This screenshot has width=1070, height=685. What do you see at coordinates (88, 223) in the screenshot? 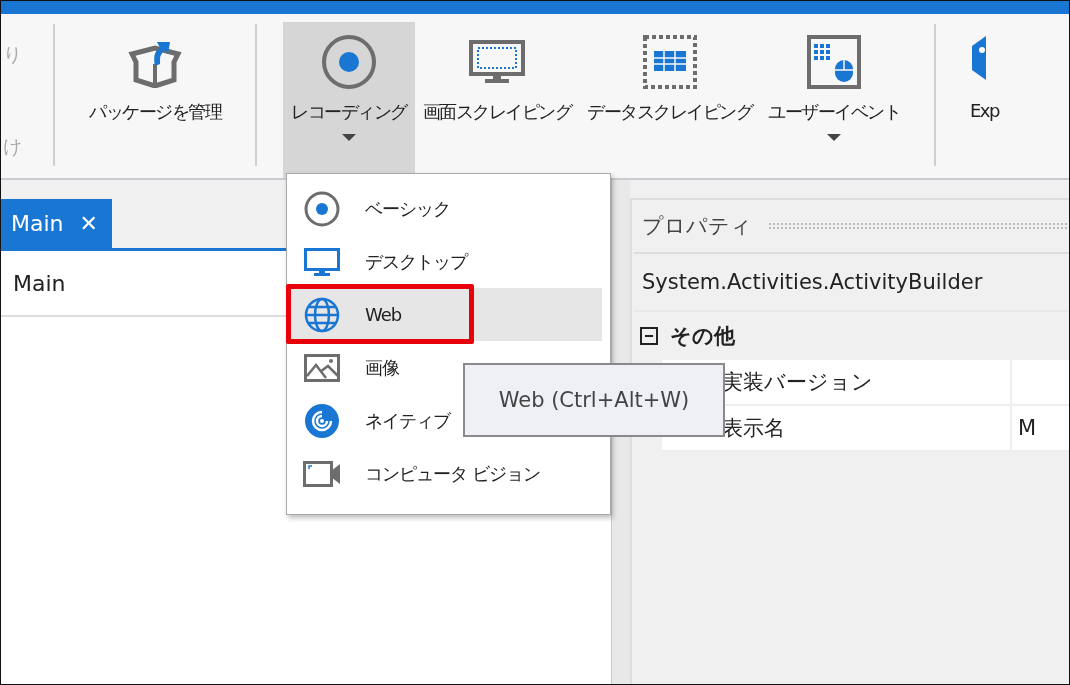
I see `close-icon: ✕` at bounding box center [88, 223].